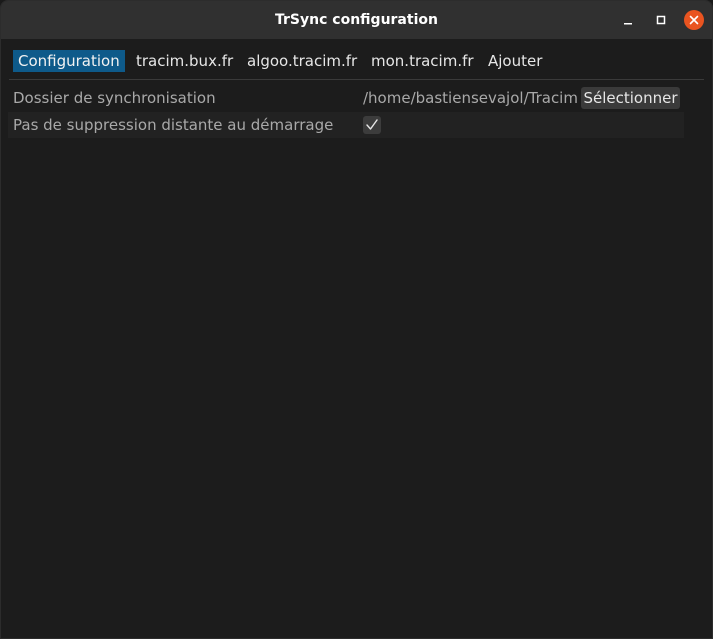 This screenshot has width=713, height=639. Describe the element at coordinates (628, 24) in the screenshot. I see `minimize-icon` at that location.